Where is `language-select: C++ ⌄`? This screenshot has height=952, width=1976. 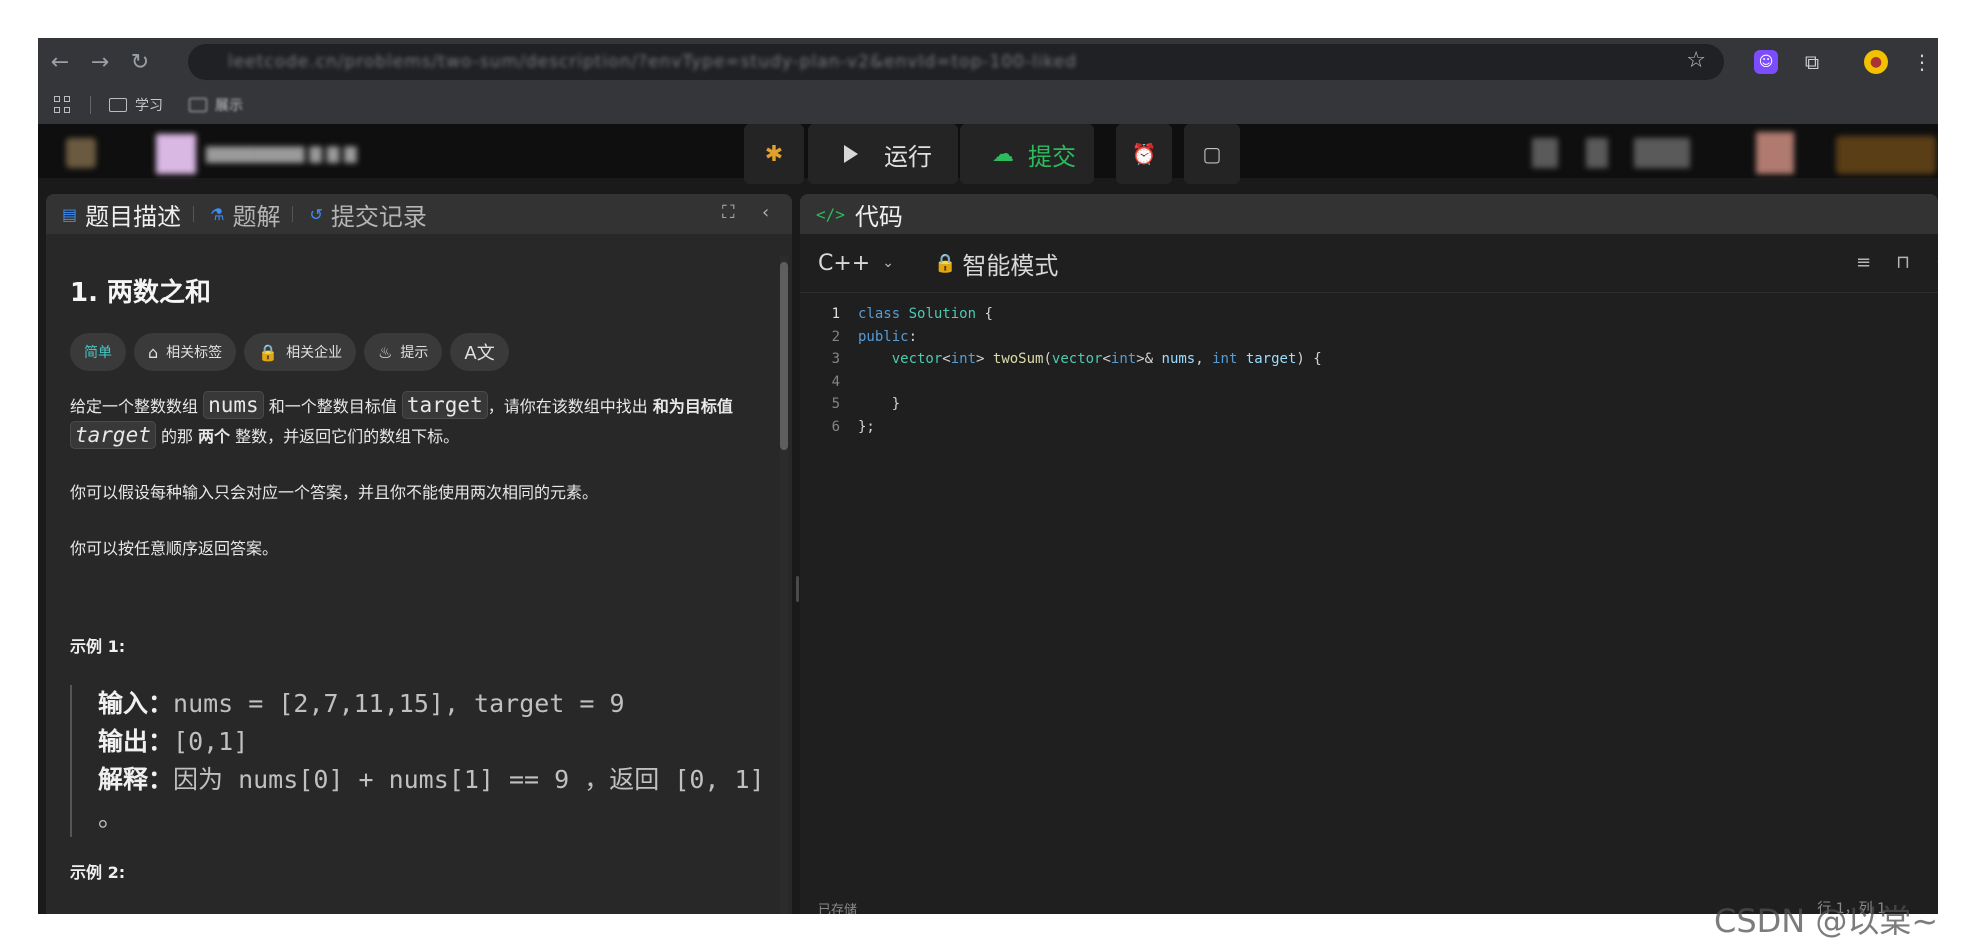 language-select: C++ ⌄ is located at coordinates (856, 263).